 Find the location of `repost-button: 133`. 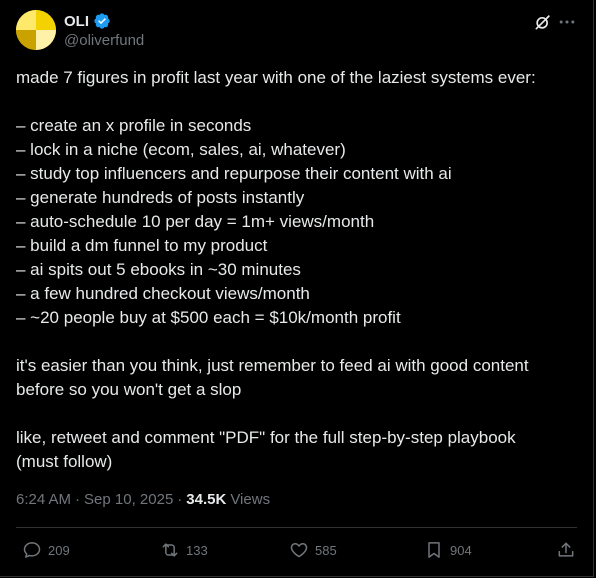

repost-button: 133 is located at coordinates (184, 550).